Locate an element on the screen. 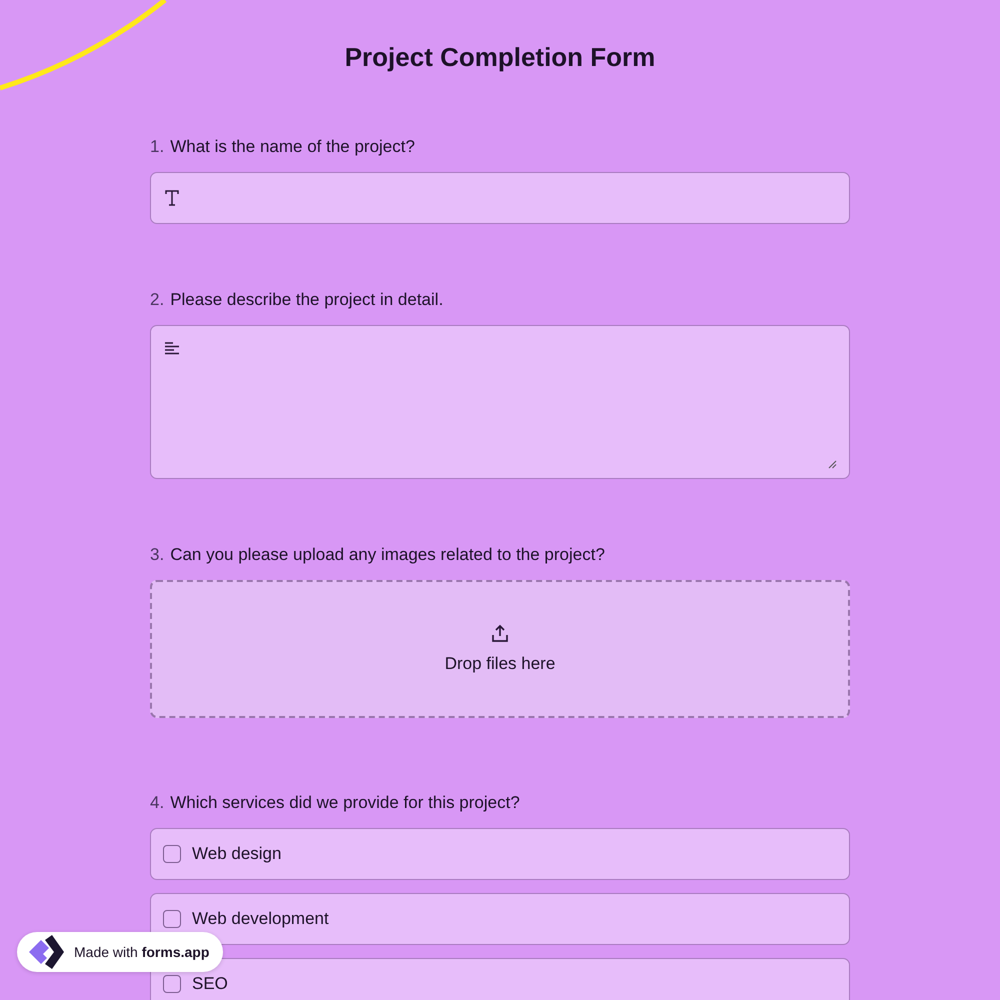 The image size is (1000, 1000). text-input-field is located at coordinates (500, 198).